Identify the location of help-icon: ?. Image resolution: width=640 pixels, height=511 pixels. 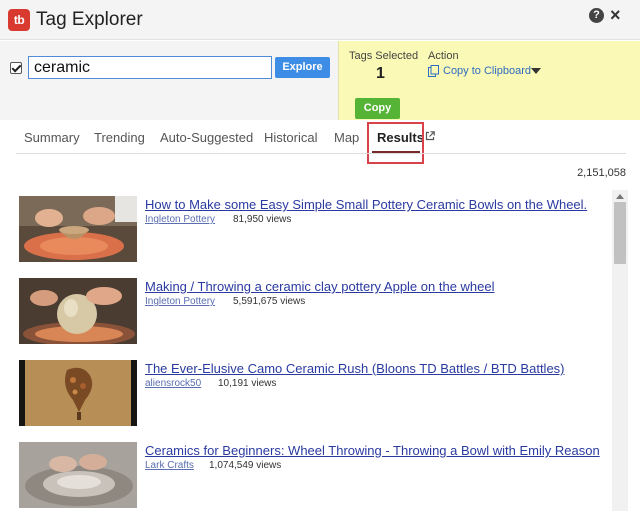
(596, 15).